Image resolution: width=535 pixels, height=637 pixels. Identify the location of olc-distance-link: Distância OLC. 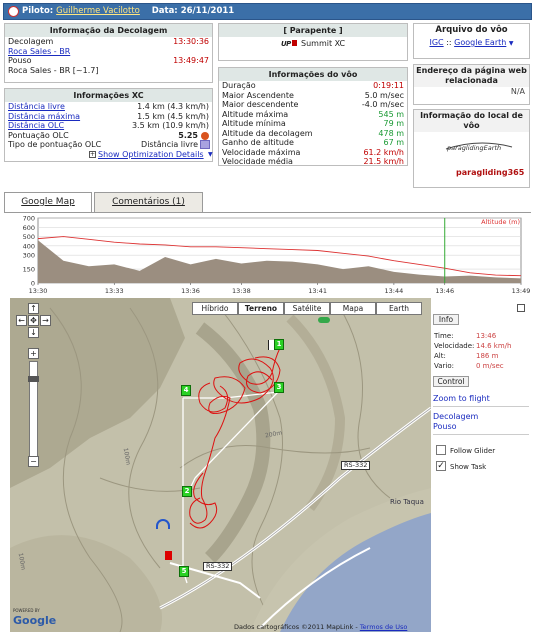
(36, 126).